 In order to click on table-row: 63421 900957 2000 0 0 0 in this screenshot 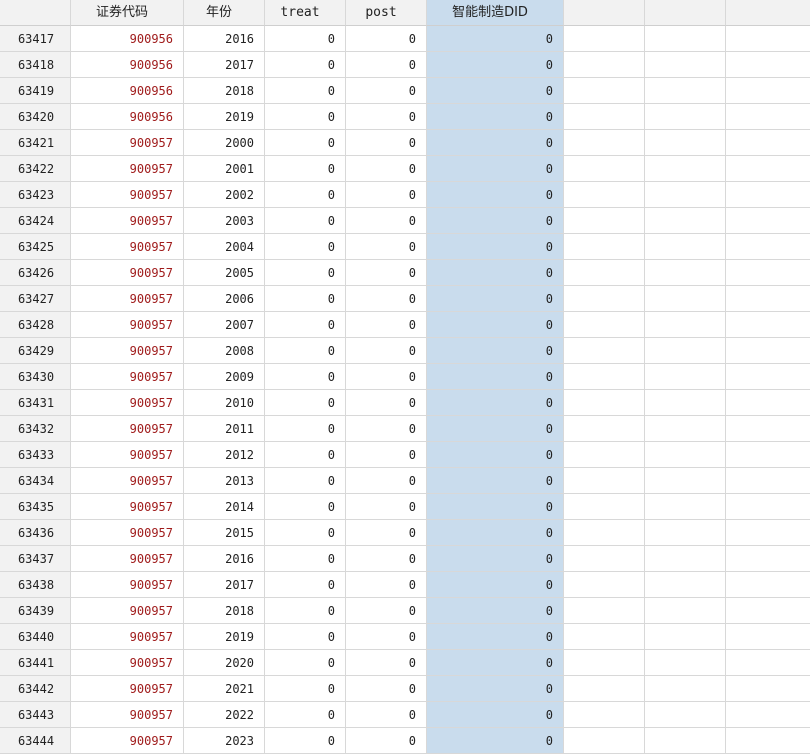, I will do `click(405, 143)`.